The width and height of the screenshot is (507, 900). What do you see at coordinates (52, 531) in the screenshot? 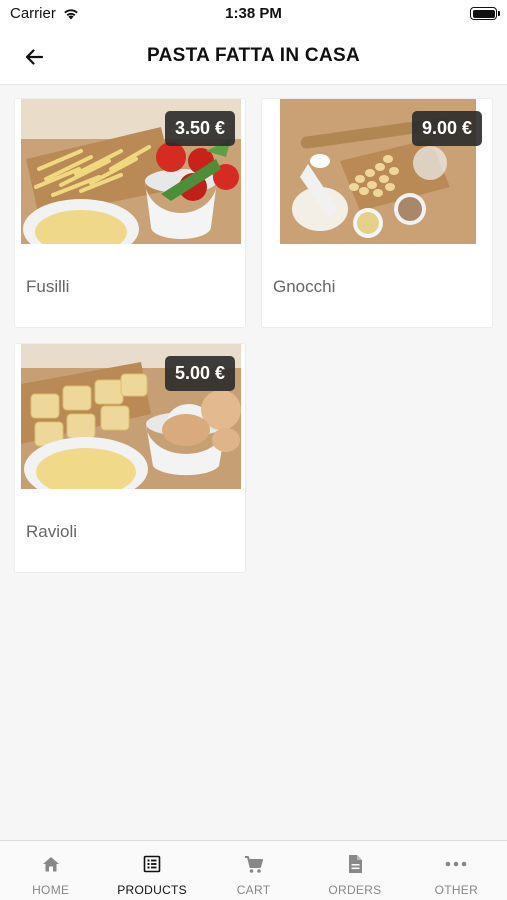
I see `product-name: Ravioli` at bounding box center [52, 531].